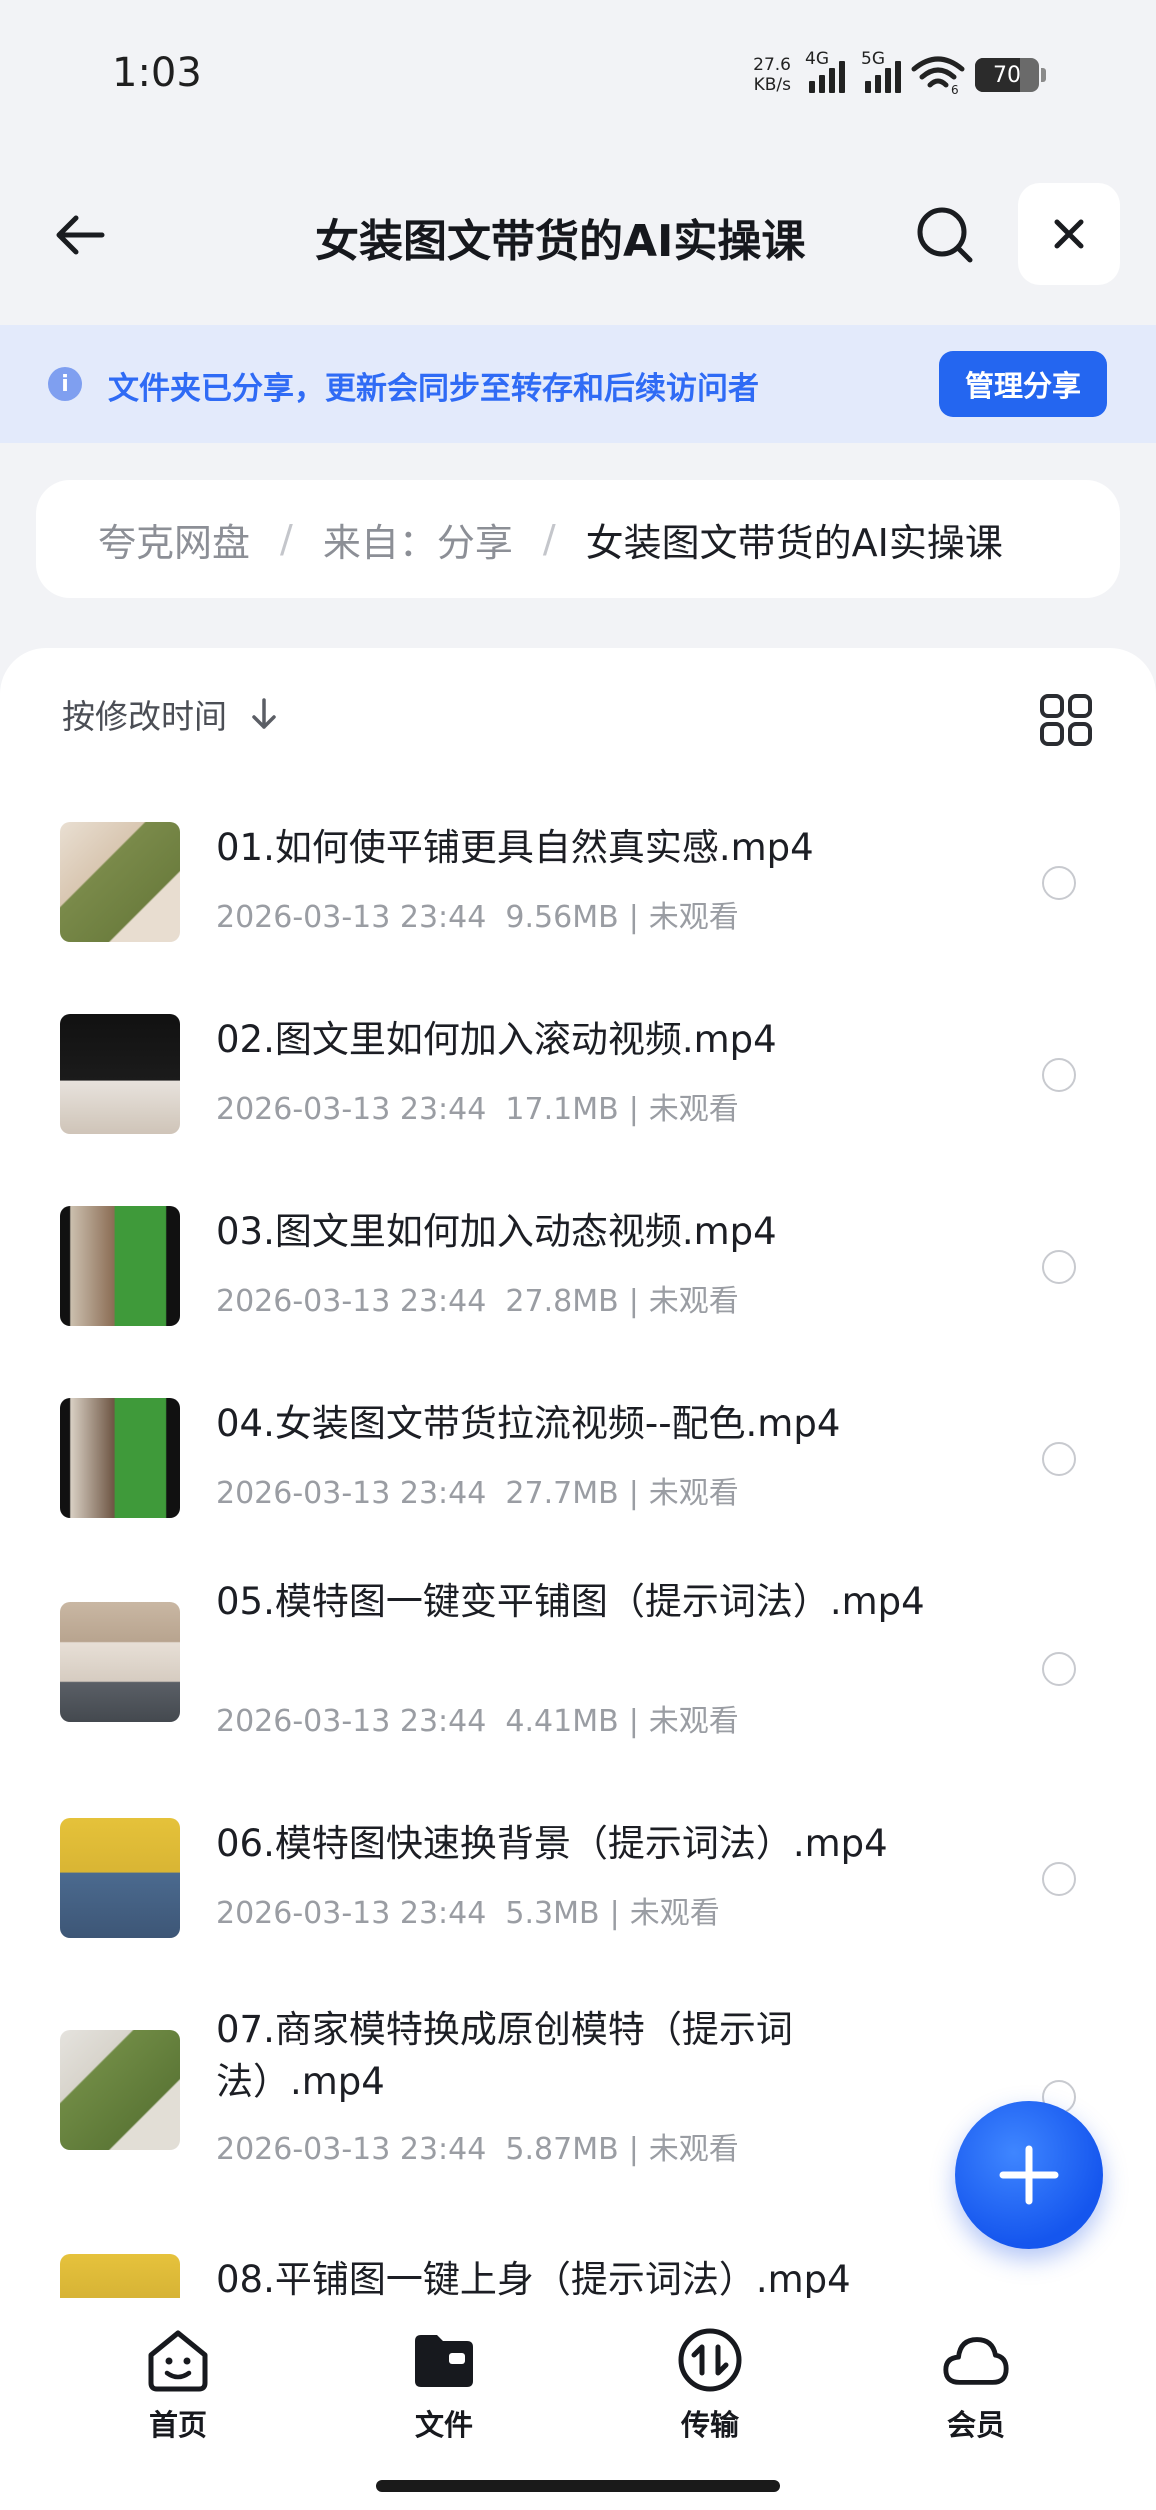 This screenshot has height=2510, width=1156. What do you see at coordinates (528, 1423) in the screenshot?
I see `file-name: 04.女装图文带货拉流视频--配色.mp4` at bounding box center [528, 1423].